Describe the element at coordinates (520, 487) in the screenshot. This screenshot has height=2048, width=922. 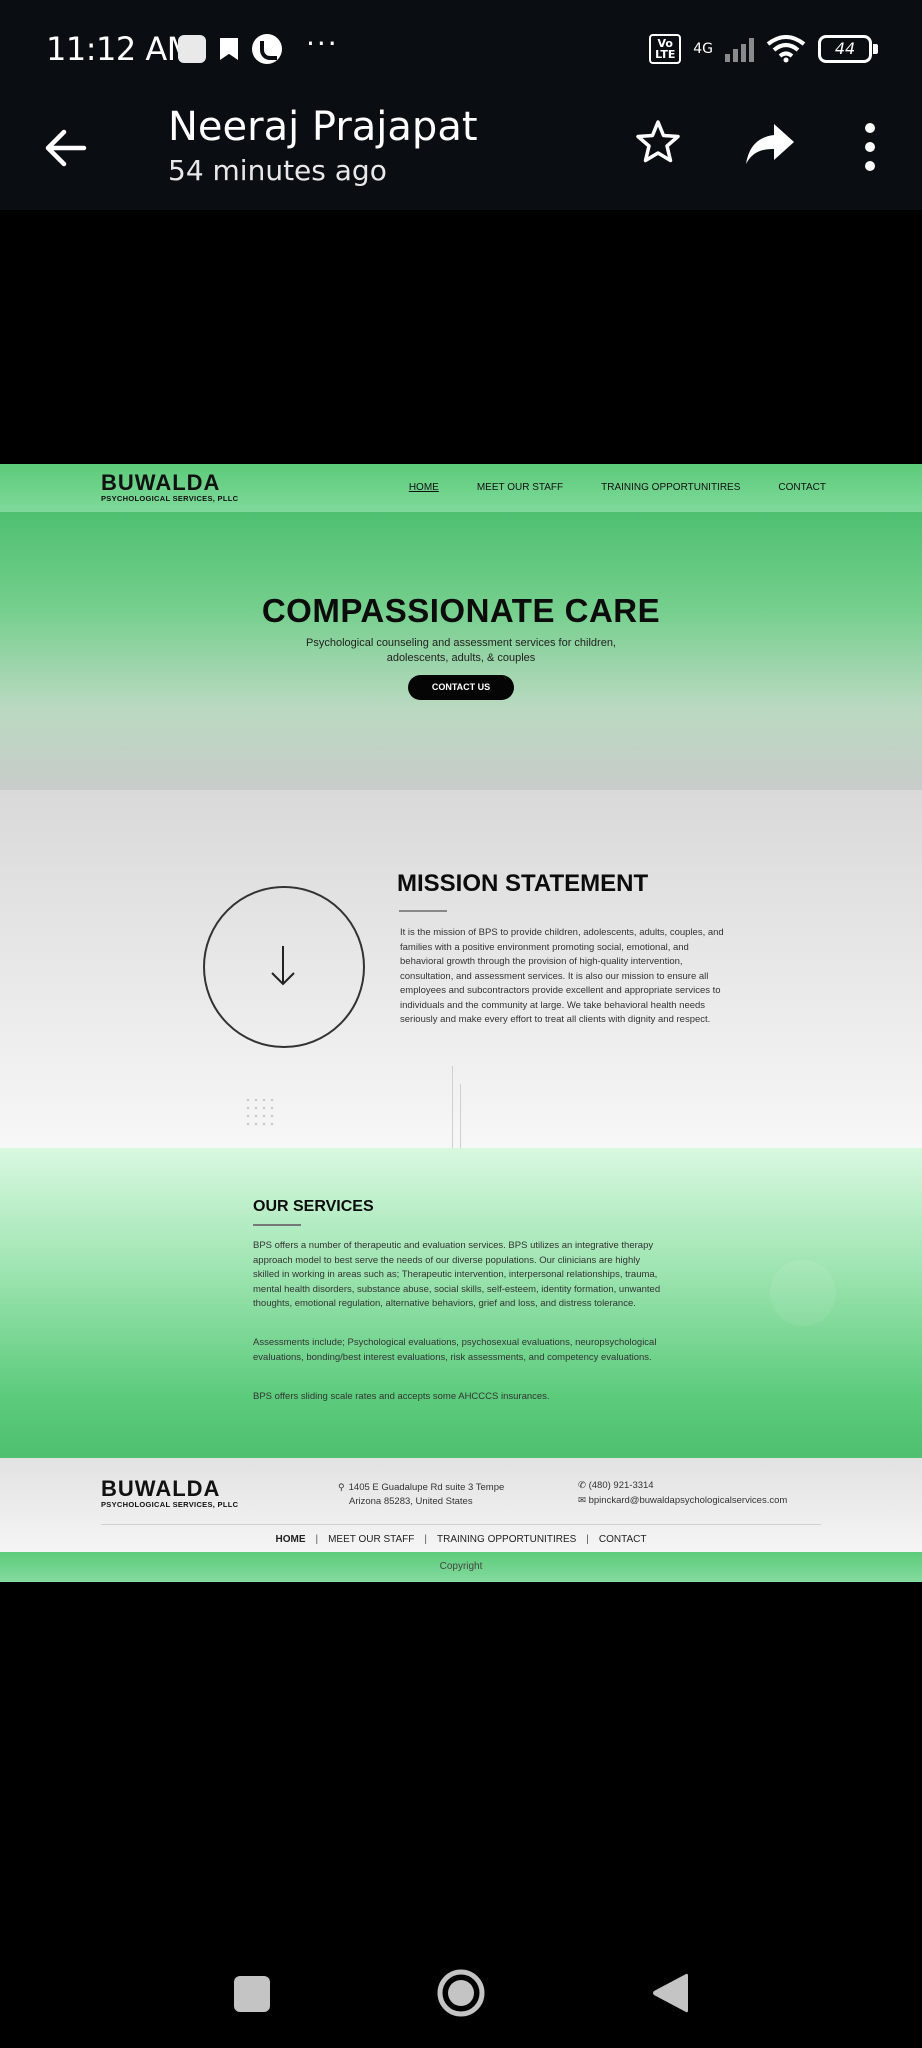
I see `nav-link-meet-our-staff: MEET OUR STAFF` at that location.